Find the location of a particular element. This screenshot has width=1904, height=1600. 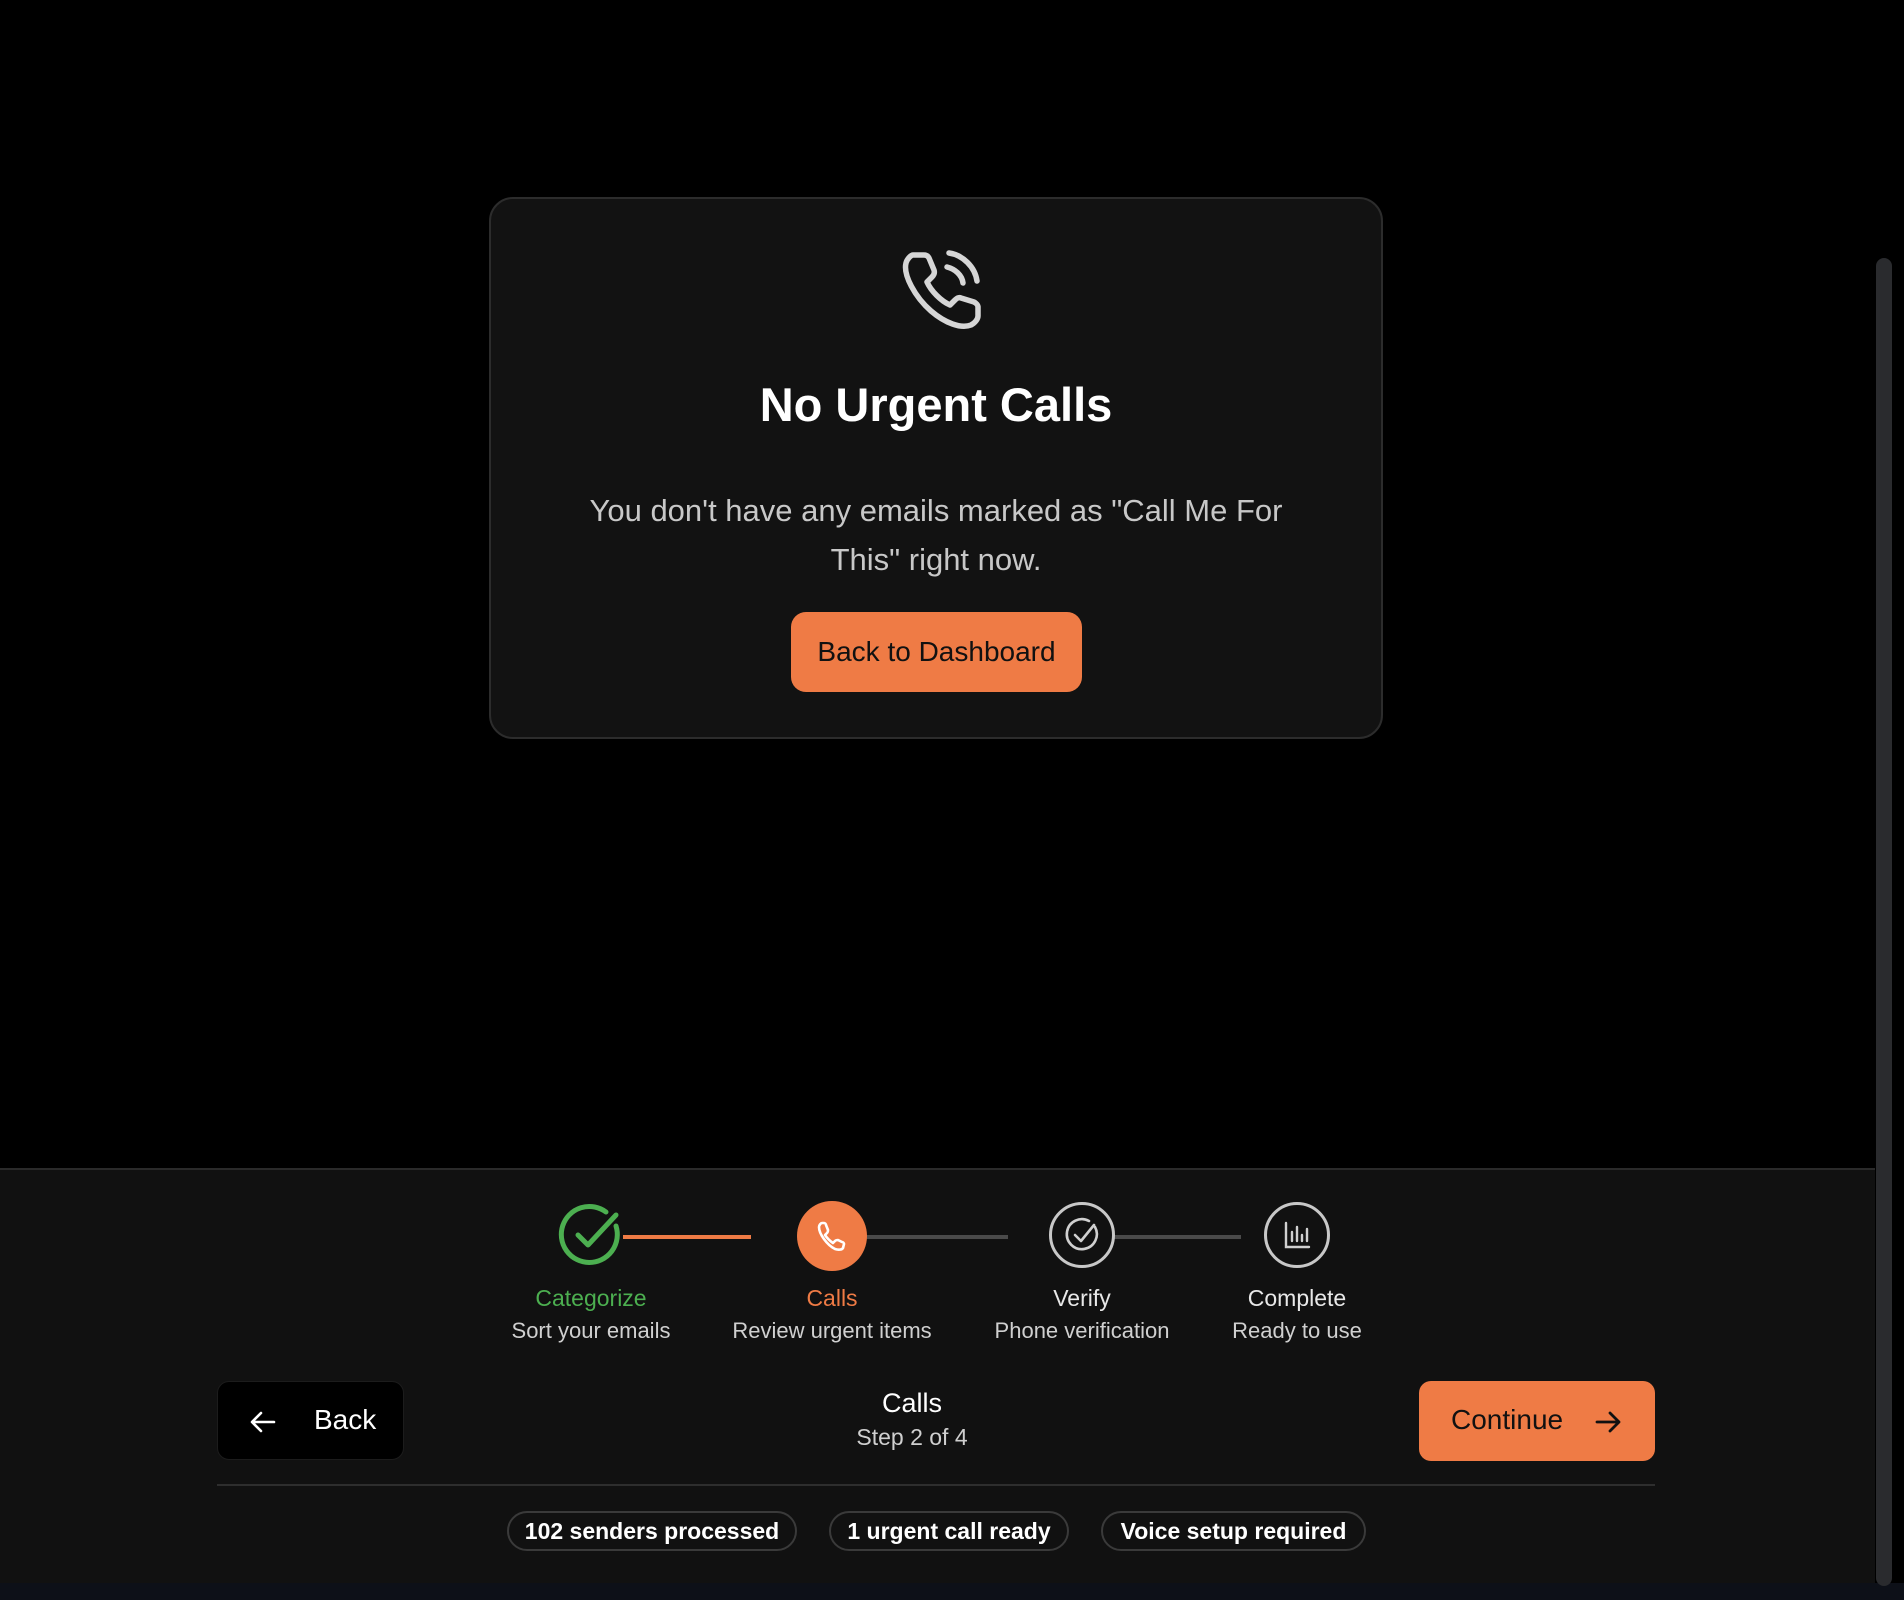

phone-icon is located at coordinates (832, 1236).